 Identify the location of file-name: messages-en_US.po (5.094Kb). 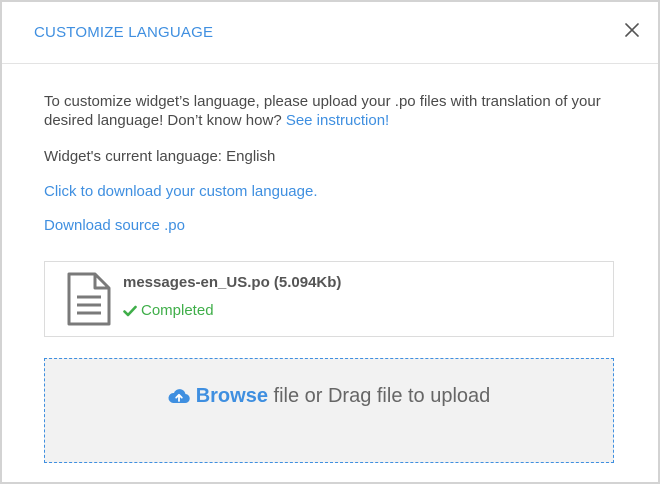
(232, 282).